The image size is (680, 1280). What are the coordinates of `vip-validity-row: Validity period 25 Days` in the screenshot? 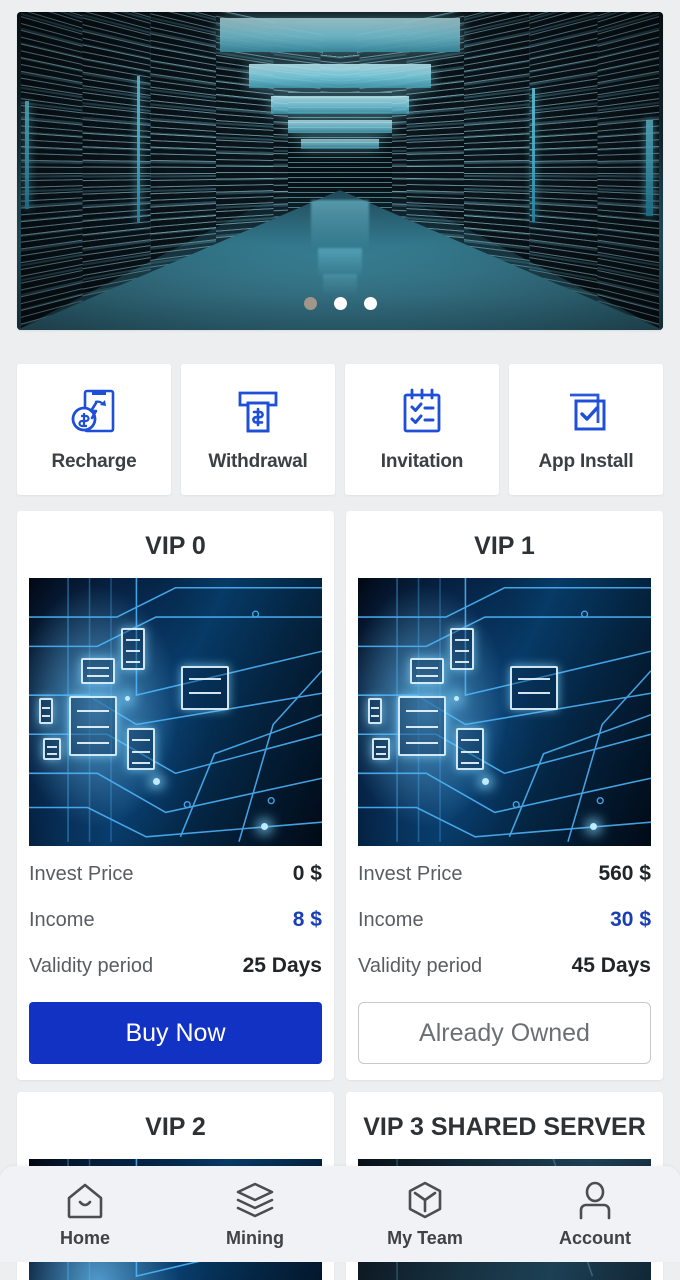 It's located at (175, 961).